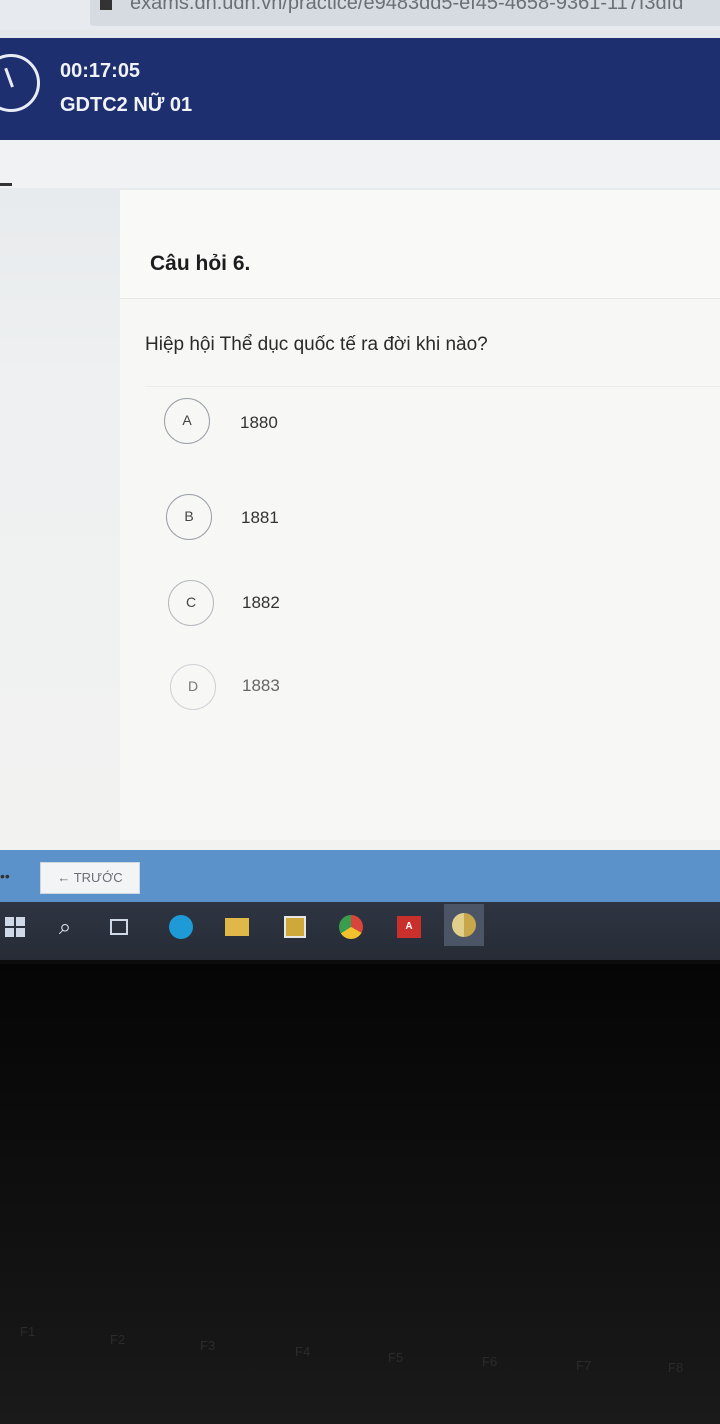  What do you see at coordinates (261, 603) in the screenshot?
I see `option-value: 1882` at bounding box center [261, 603].